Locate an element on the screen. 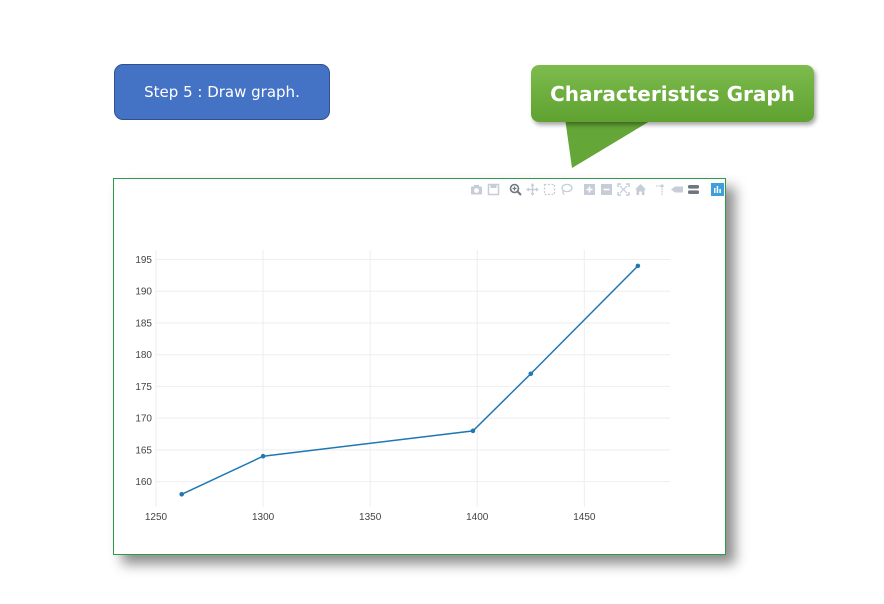 This screenshot has height=604, width=884. y-tick-label: 190 is located at coordinates (143, 292).